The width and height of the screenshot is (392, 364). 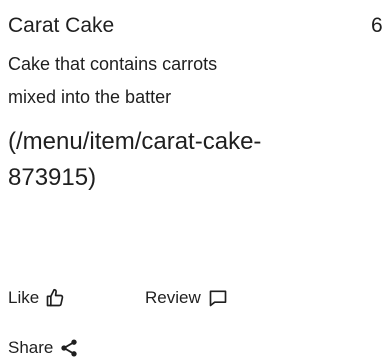 I want to click on share-icon, so click(x=69, y=348).